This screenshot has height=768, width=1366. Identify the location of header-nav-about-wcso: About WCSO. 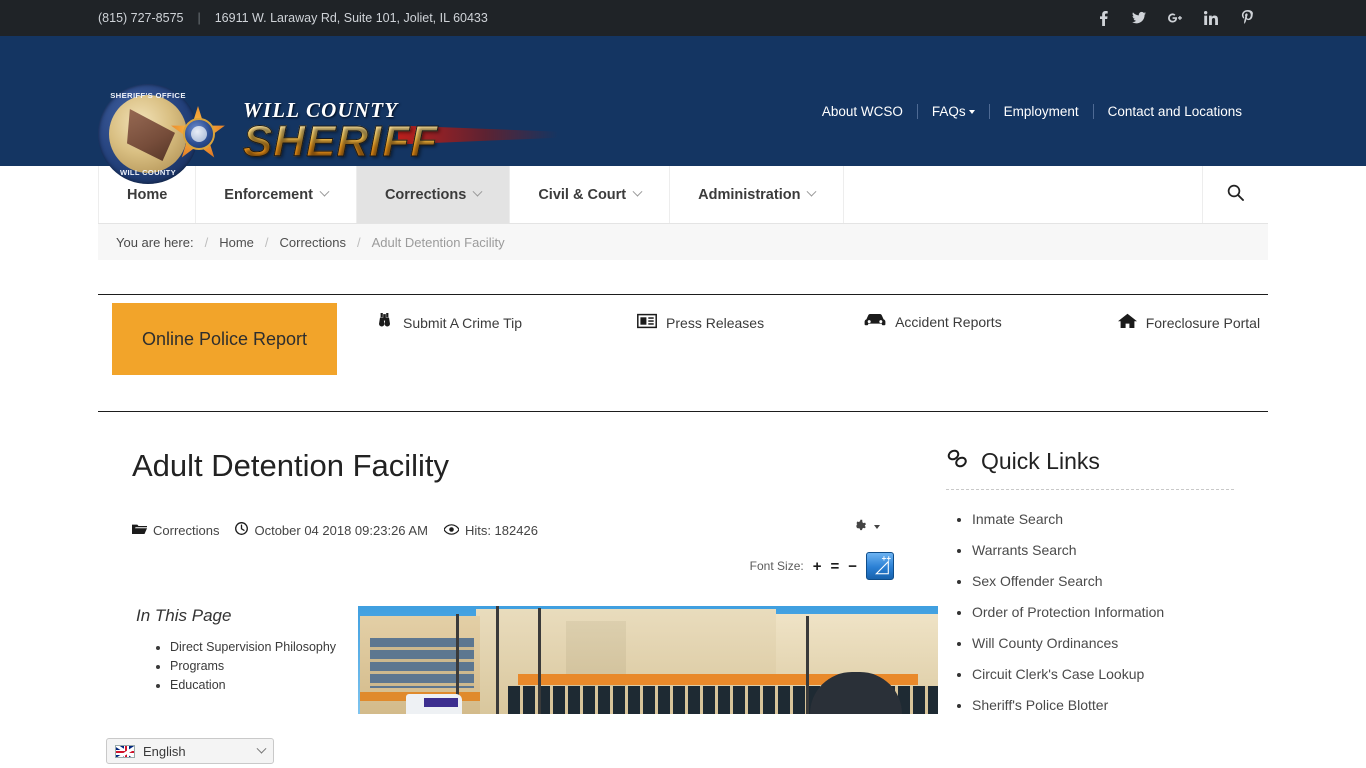
(862, 111).